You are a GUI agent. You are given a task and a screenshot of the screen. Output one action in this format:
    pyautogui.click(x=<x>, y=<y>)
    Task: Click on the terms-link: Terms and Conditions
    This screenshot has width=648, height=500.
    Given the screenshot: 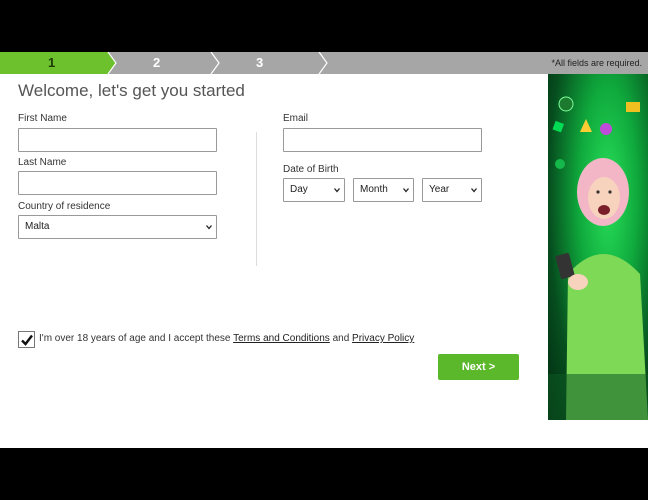 What is the action you would take?
    pyautogui.click(x=281, y=338)
    